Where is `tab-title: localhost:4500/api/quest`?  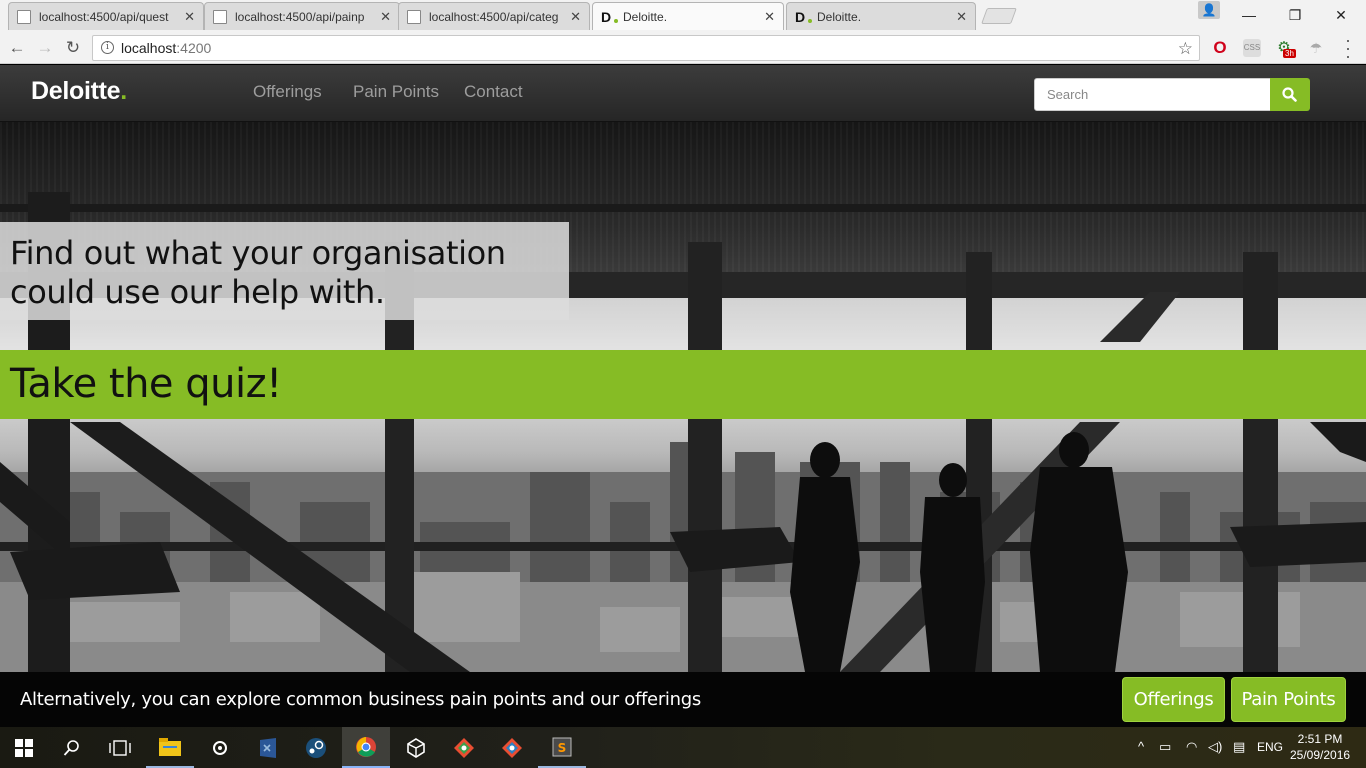
tab-title: localhost:4500/api/quest is located at coordinates (104, 16).